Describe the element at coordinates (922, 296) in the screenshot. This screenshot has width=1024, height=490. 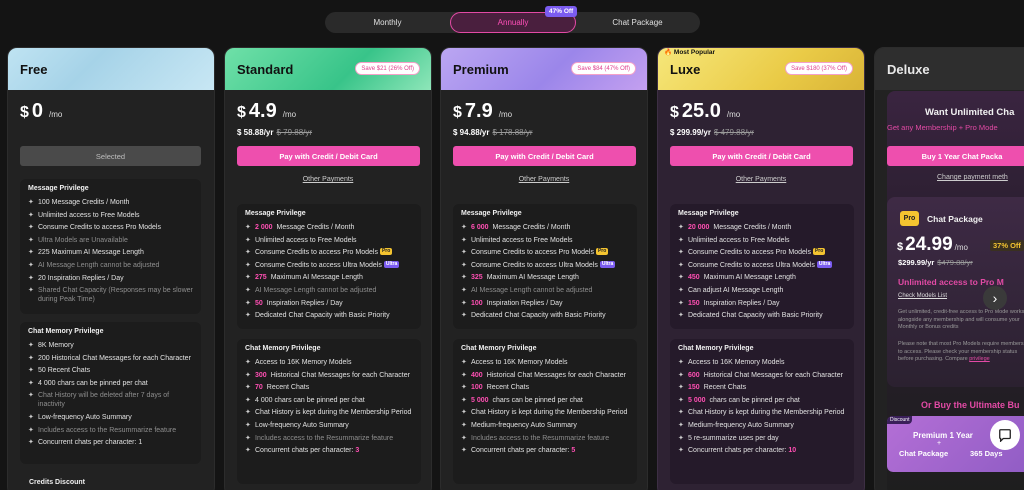
I see `check-models-link: Check Models List` at that location.